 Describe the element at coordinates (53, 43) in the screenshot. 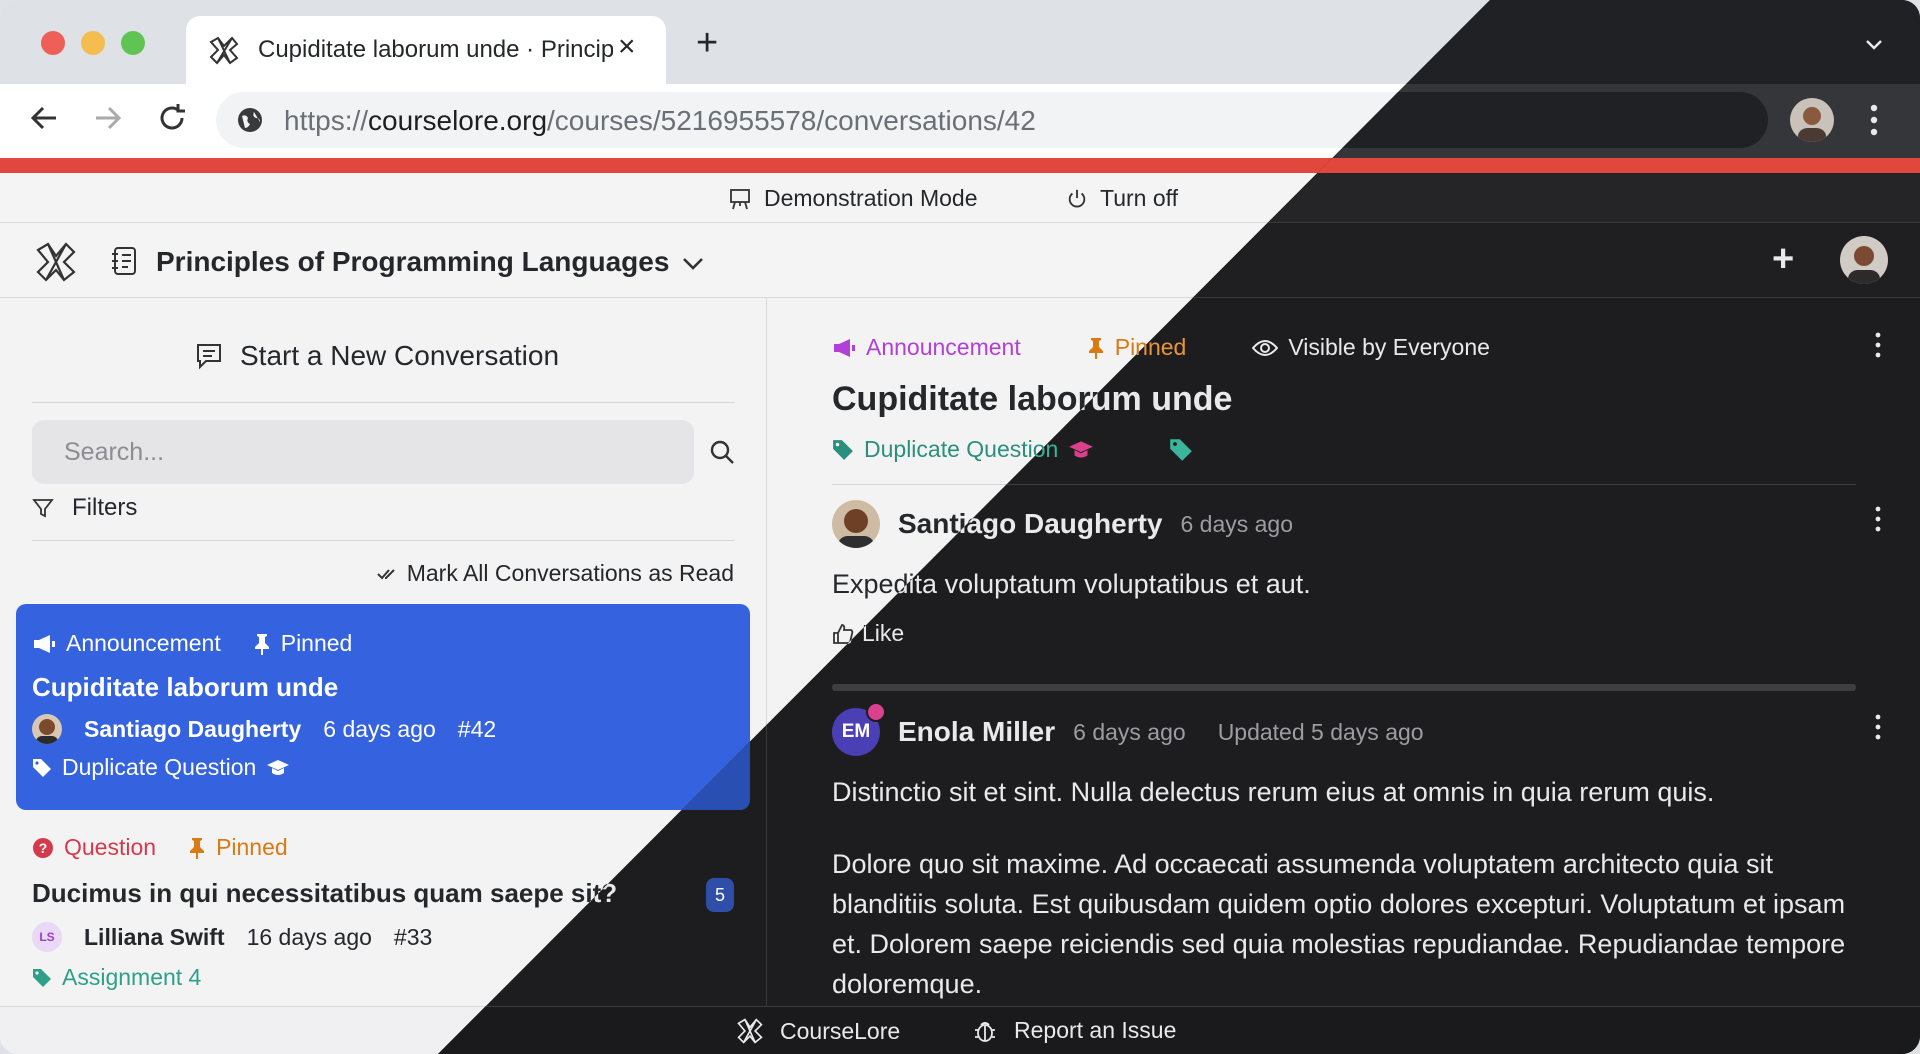

I see `close-window-button` at that location.